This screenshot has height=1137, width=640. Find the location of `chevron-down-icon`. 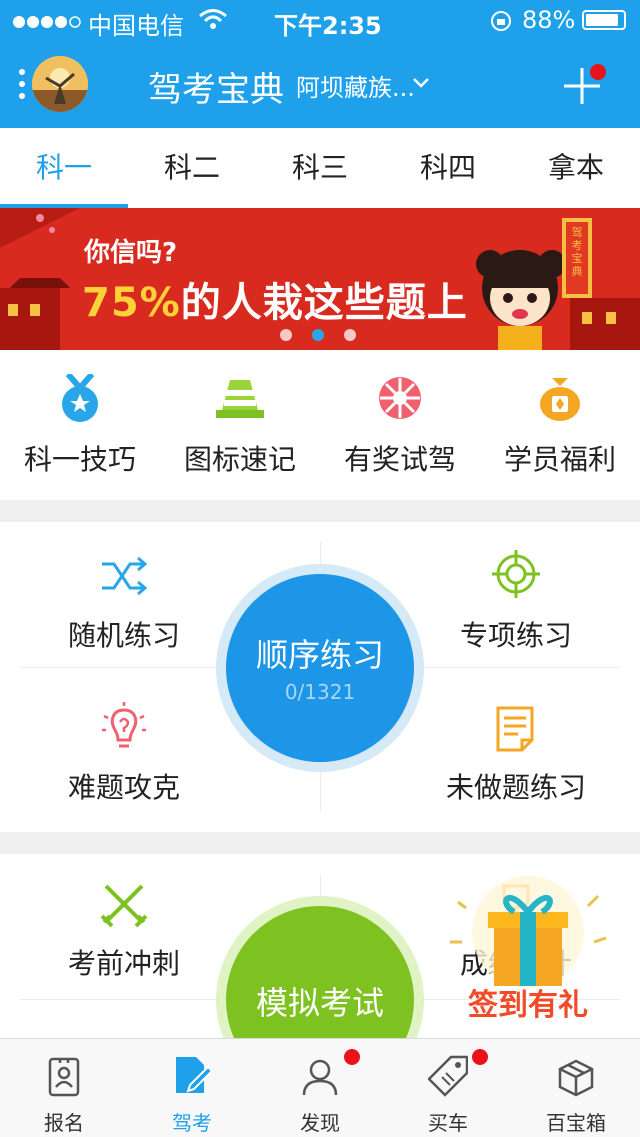

chevron-down-icon is located at coordinates (421, 83).